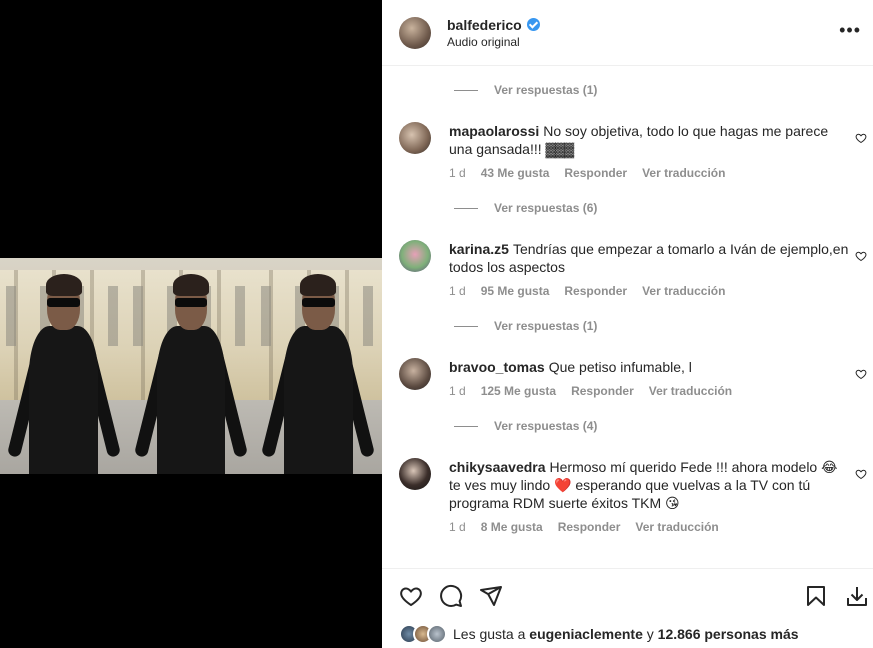  What do you see at coordinates (484, 25) in the screenshot?
I see `author-username: balfederico` at bounding box center [484, 25].